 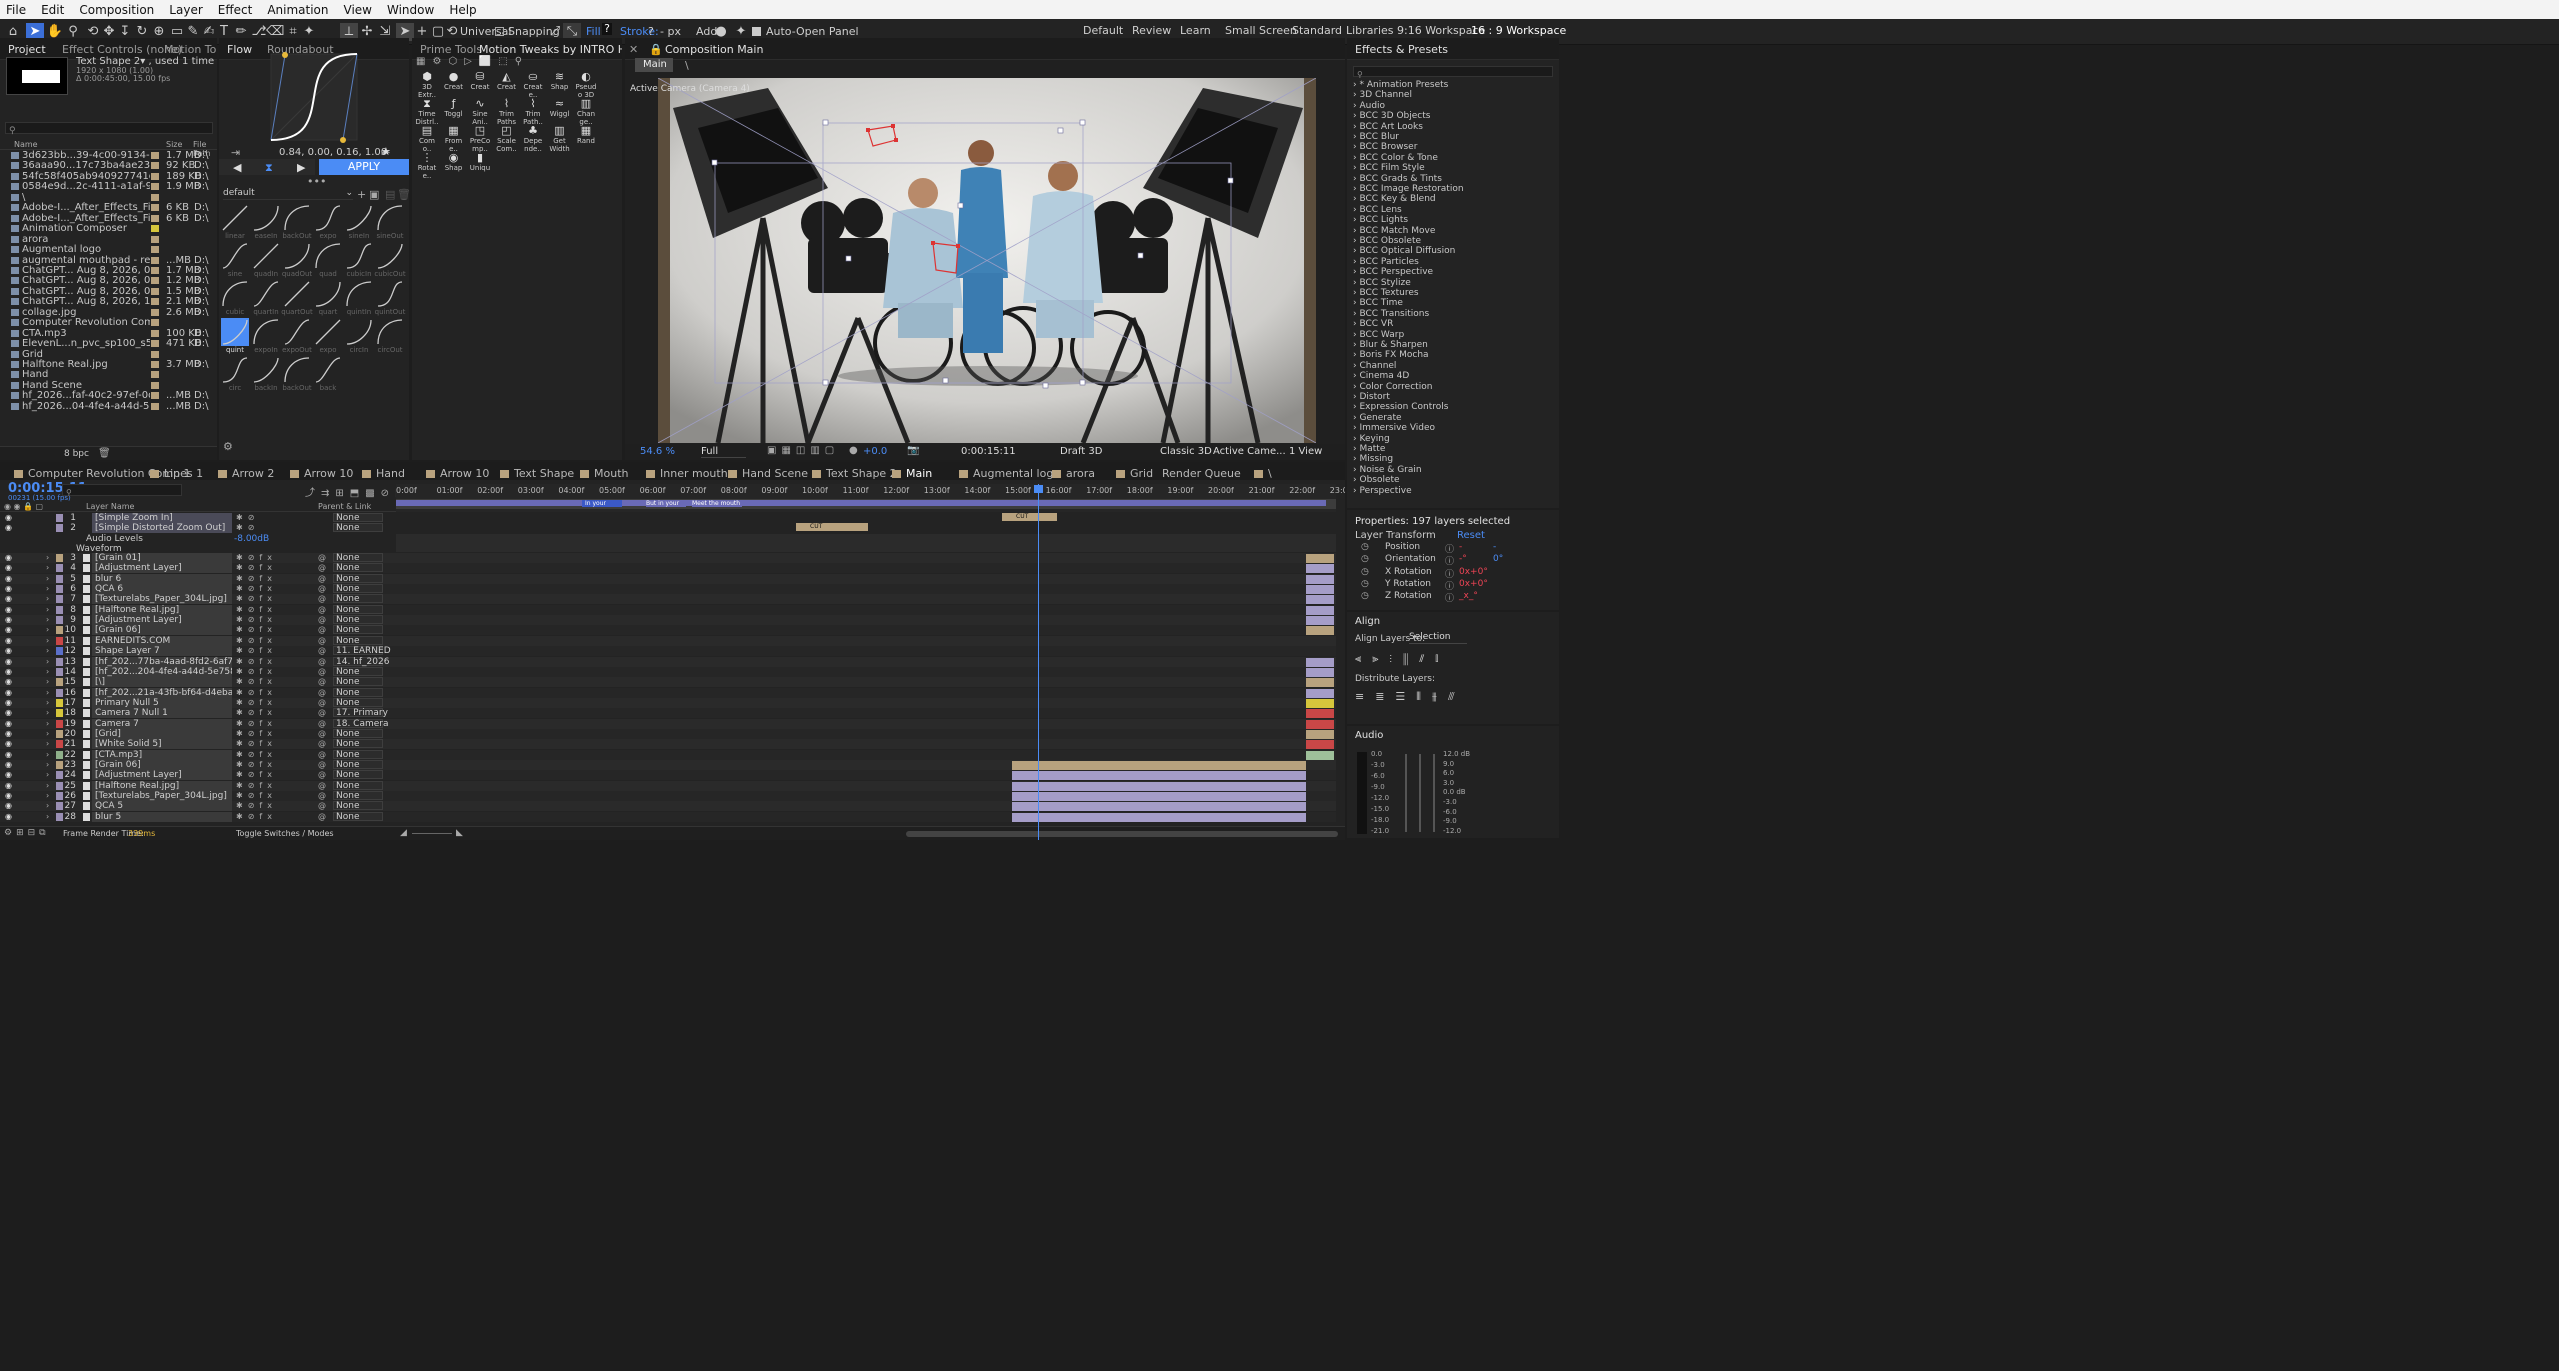 What do you see at coordinates (358, 10) in the screenshot?
I see `menu-view: View` at bounding box center [358, 10].